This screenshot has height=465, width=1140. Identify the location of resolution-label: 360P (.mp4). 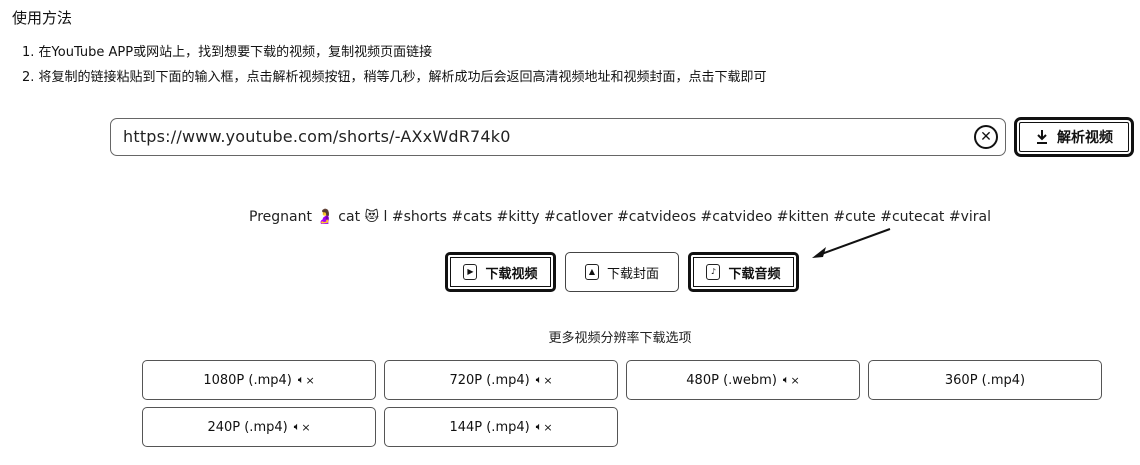
(985, 380).